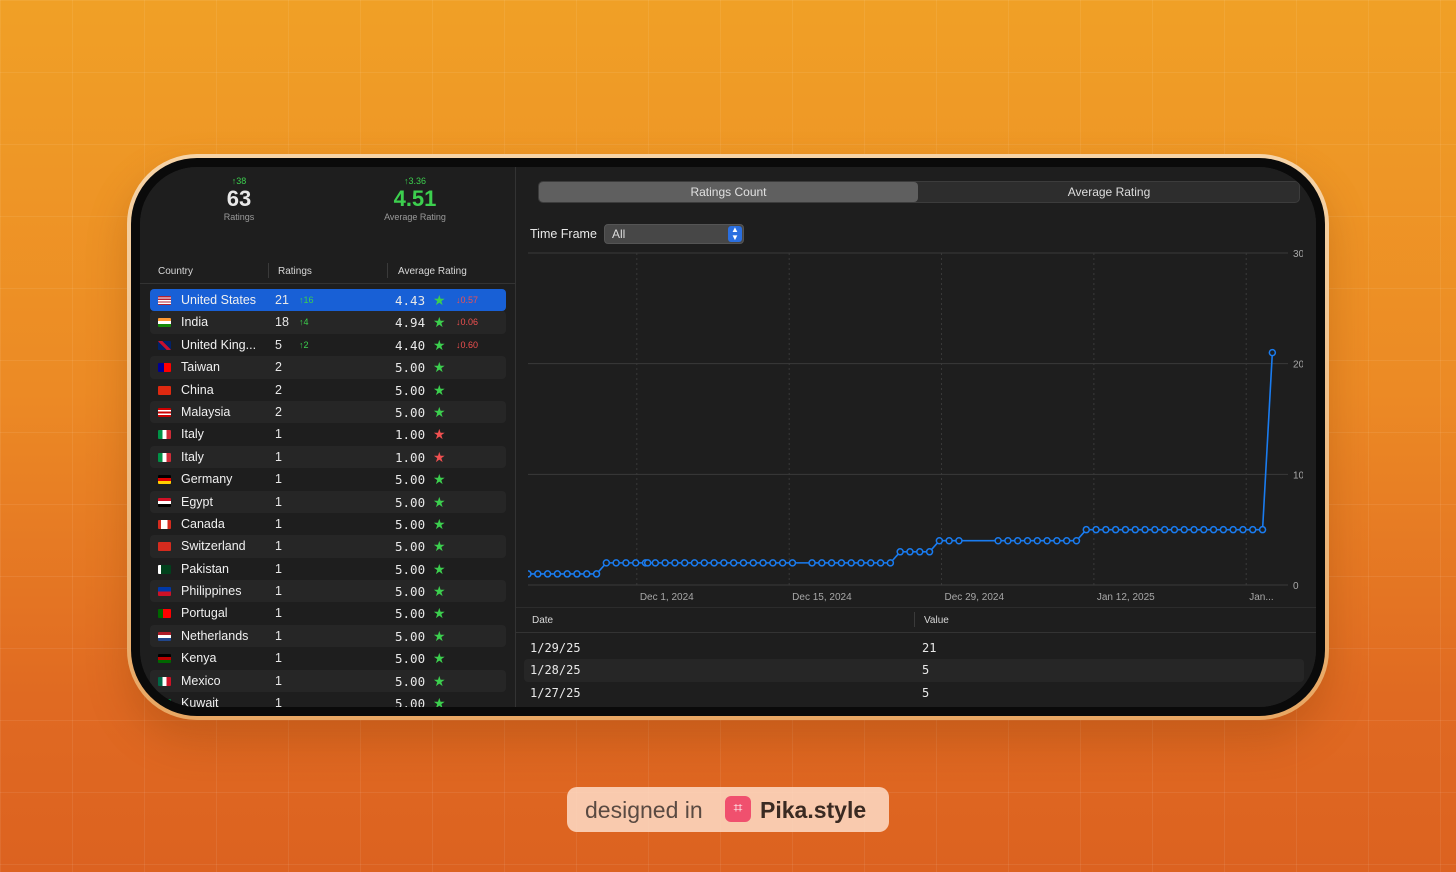  Describe the element at coordinates (728, 192) in the screenshot. I see `tab-ratings-count: Ratings Count` at that location.